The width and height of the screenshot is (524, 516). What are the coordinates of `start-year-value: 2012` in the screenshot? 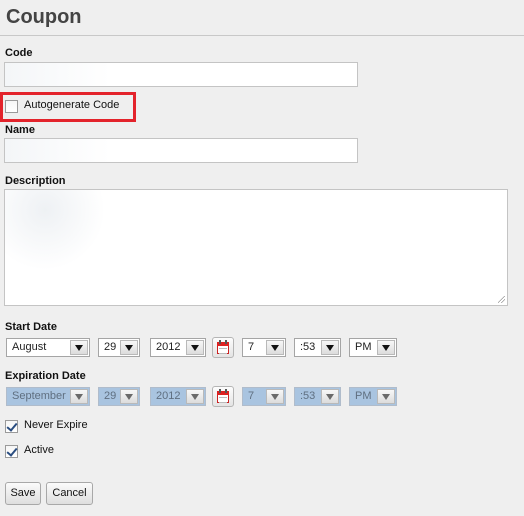 It's located at (168, 347).